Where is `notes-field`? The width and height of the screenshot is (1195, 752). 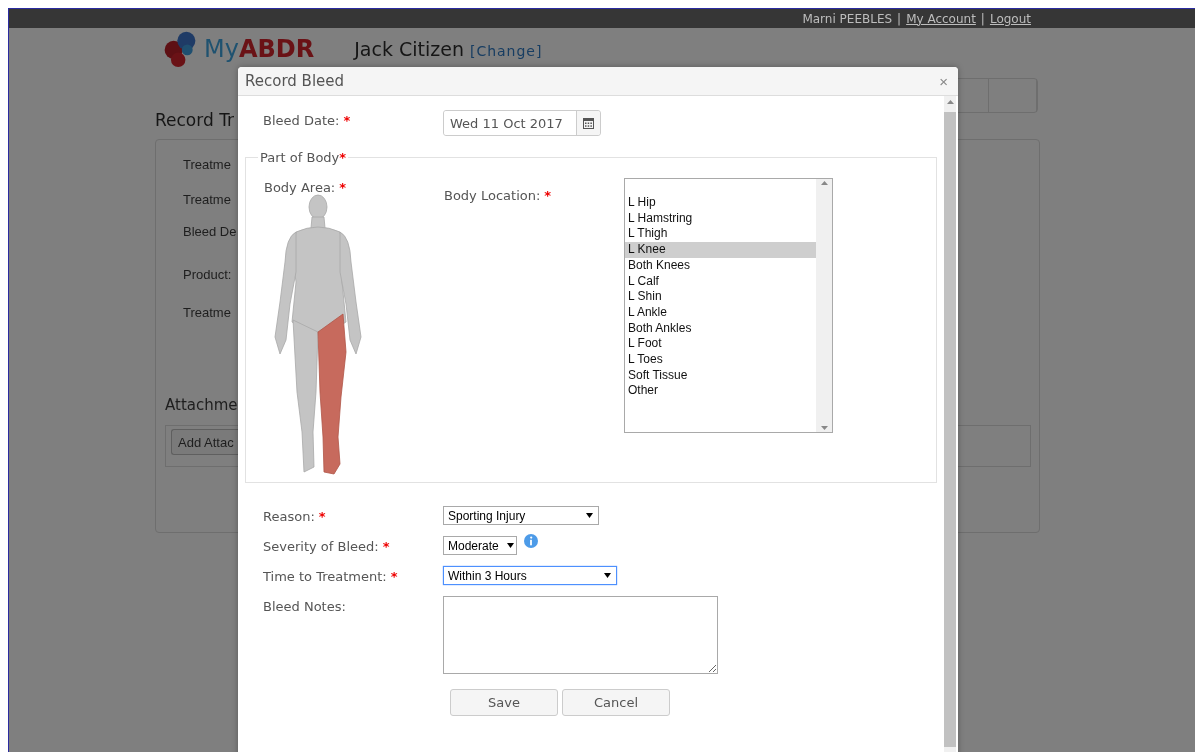
notes-field is located at coordinates (580, 635).